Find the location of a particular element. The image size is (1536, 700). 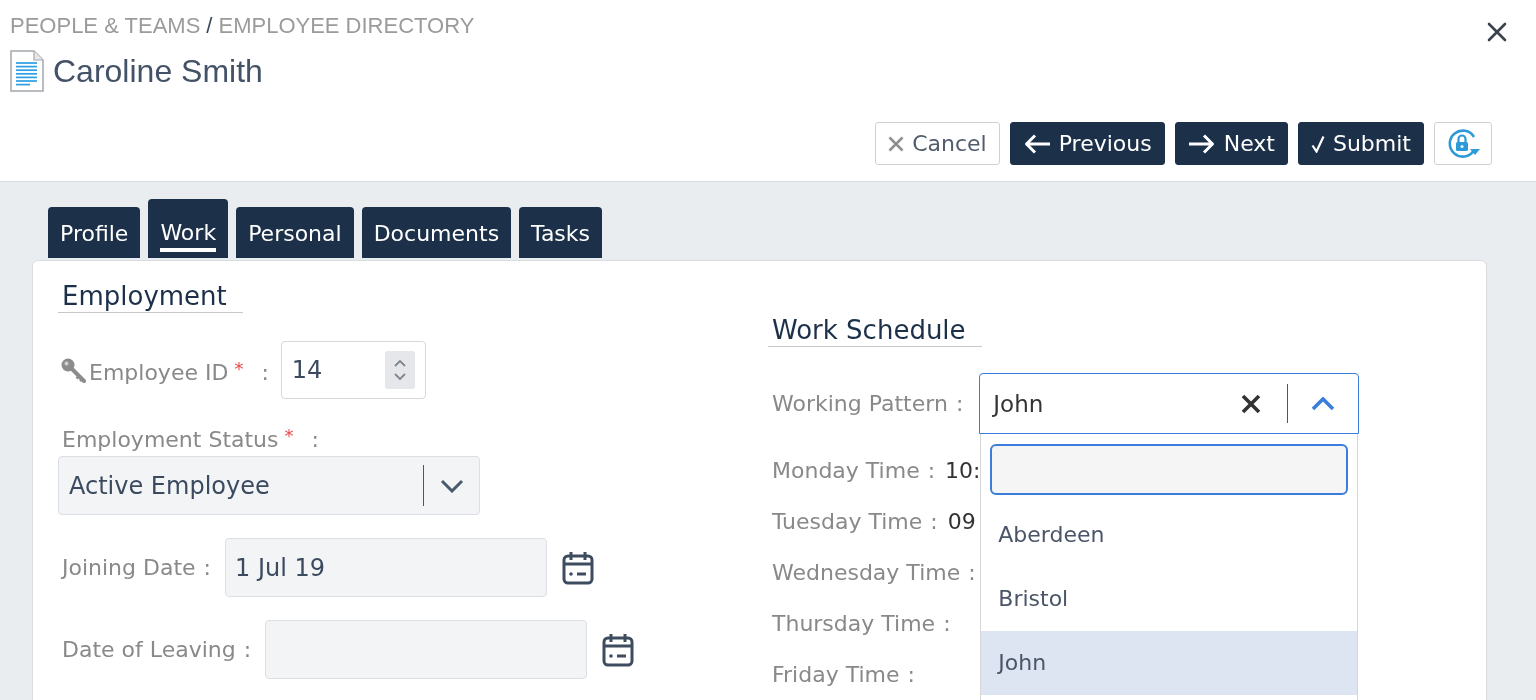

lock-button is located at coordinates (1463, 143).